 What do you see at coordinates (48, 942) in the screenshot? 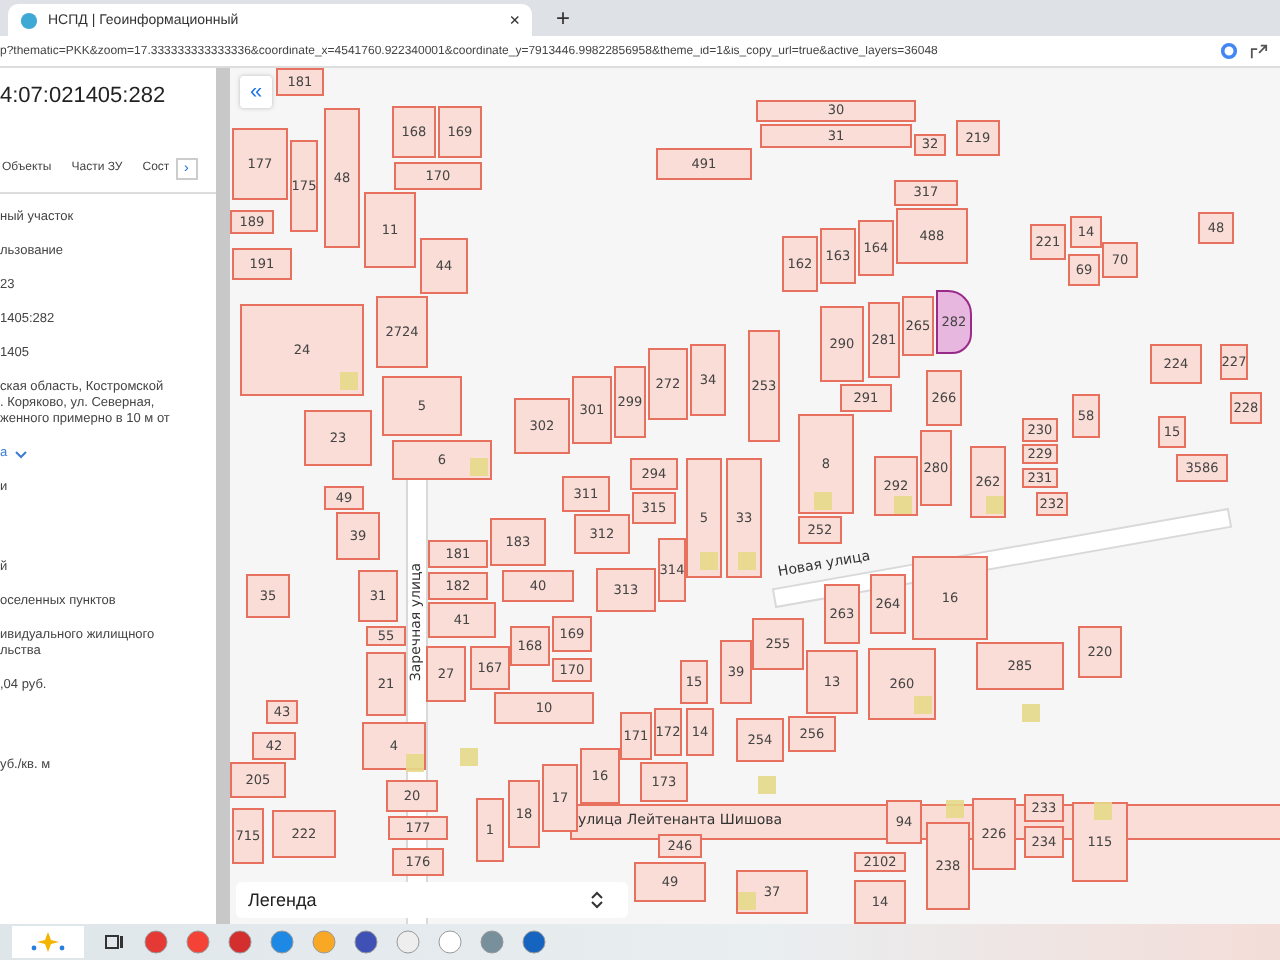
I see `sparkle-icon` at bounding box center [48, 942].